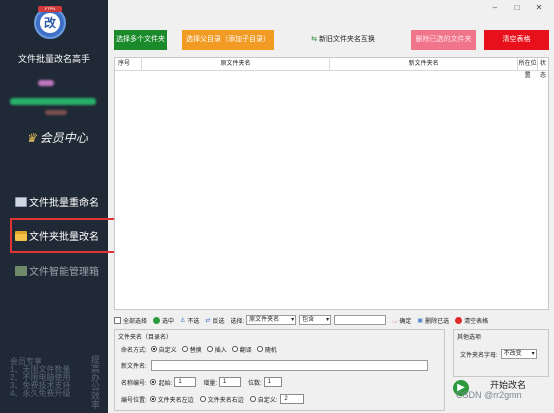 This screenshot has height=413, width=554. Describe the element at coordinates (183, 320) in the screenshot. I see `anchor-icon: ⚓` at that location.